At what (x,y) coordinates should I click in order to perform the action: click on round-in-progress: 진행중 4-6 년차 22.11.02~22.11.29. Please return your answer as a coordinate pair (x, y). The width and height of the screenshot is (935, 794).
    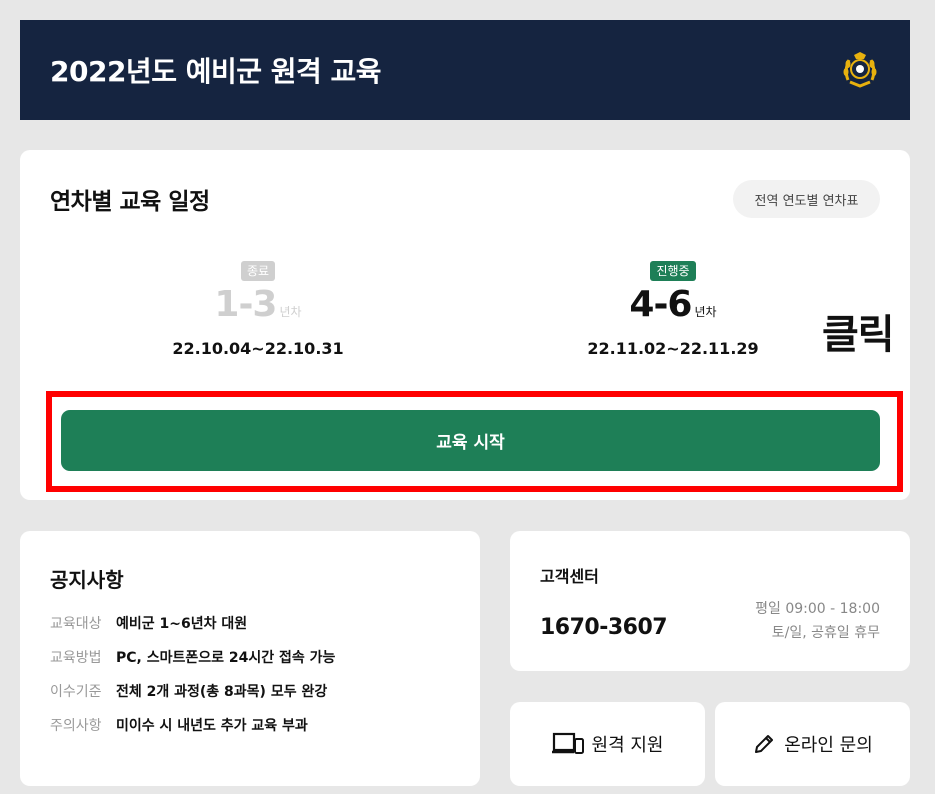
    Looking at the image, I should click on (673, 309).